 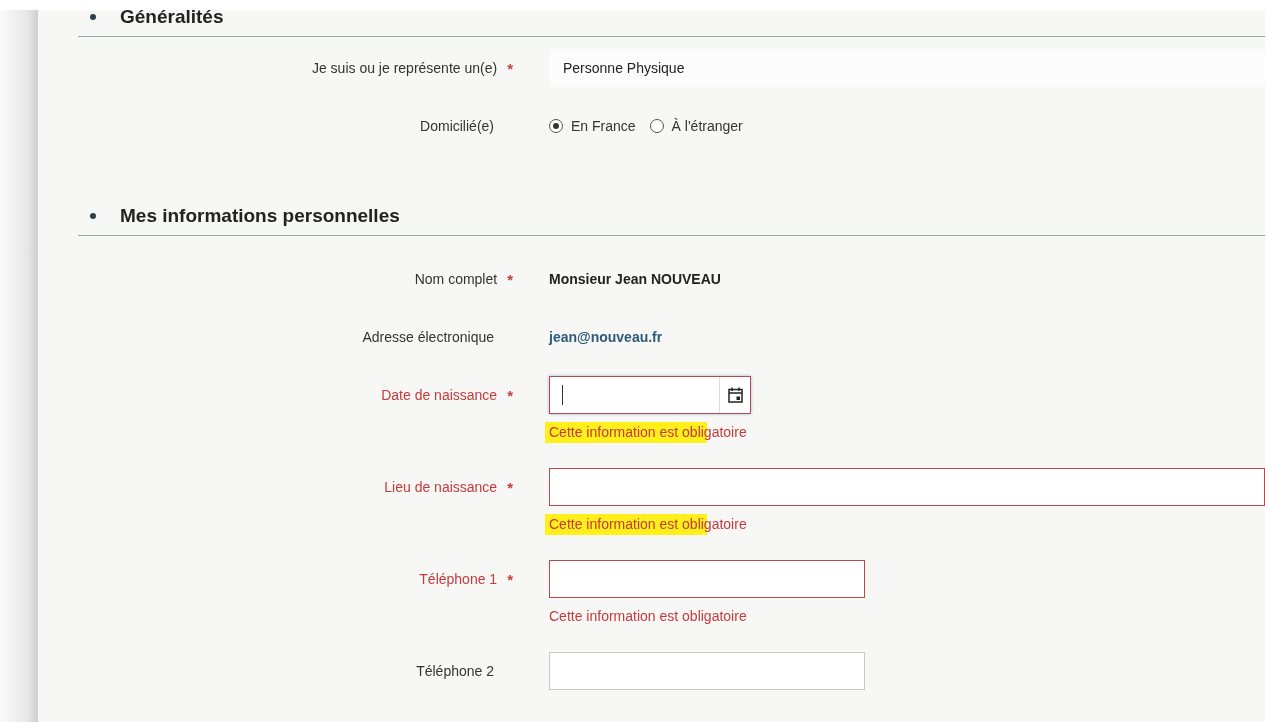 I want to click on field-label: Date de naissance, so click(x=439, y=395).